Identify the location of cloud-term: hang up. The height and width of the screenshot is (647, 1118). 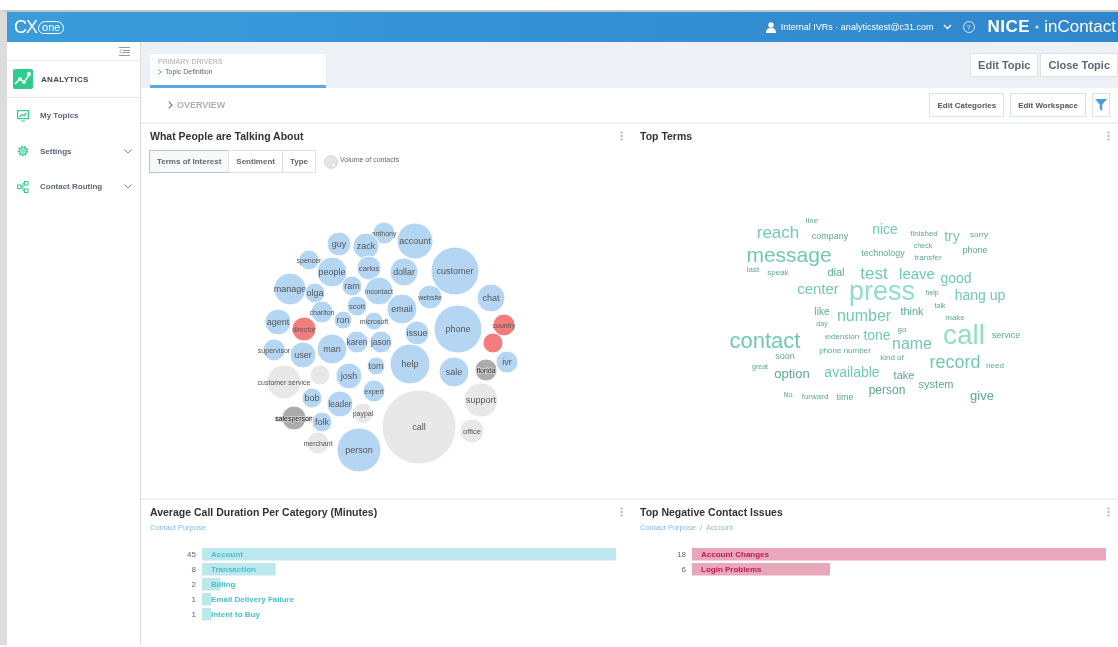
(980, 295).